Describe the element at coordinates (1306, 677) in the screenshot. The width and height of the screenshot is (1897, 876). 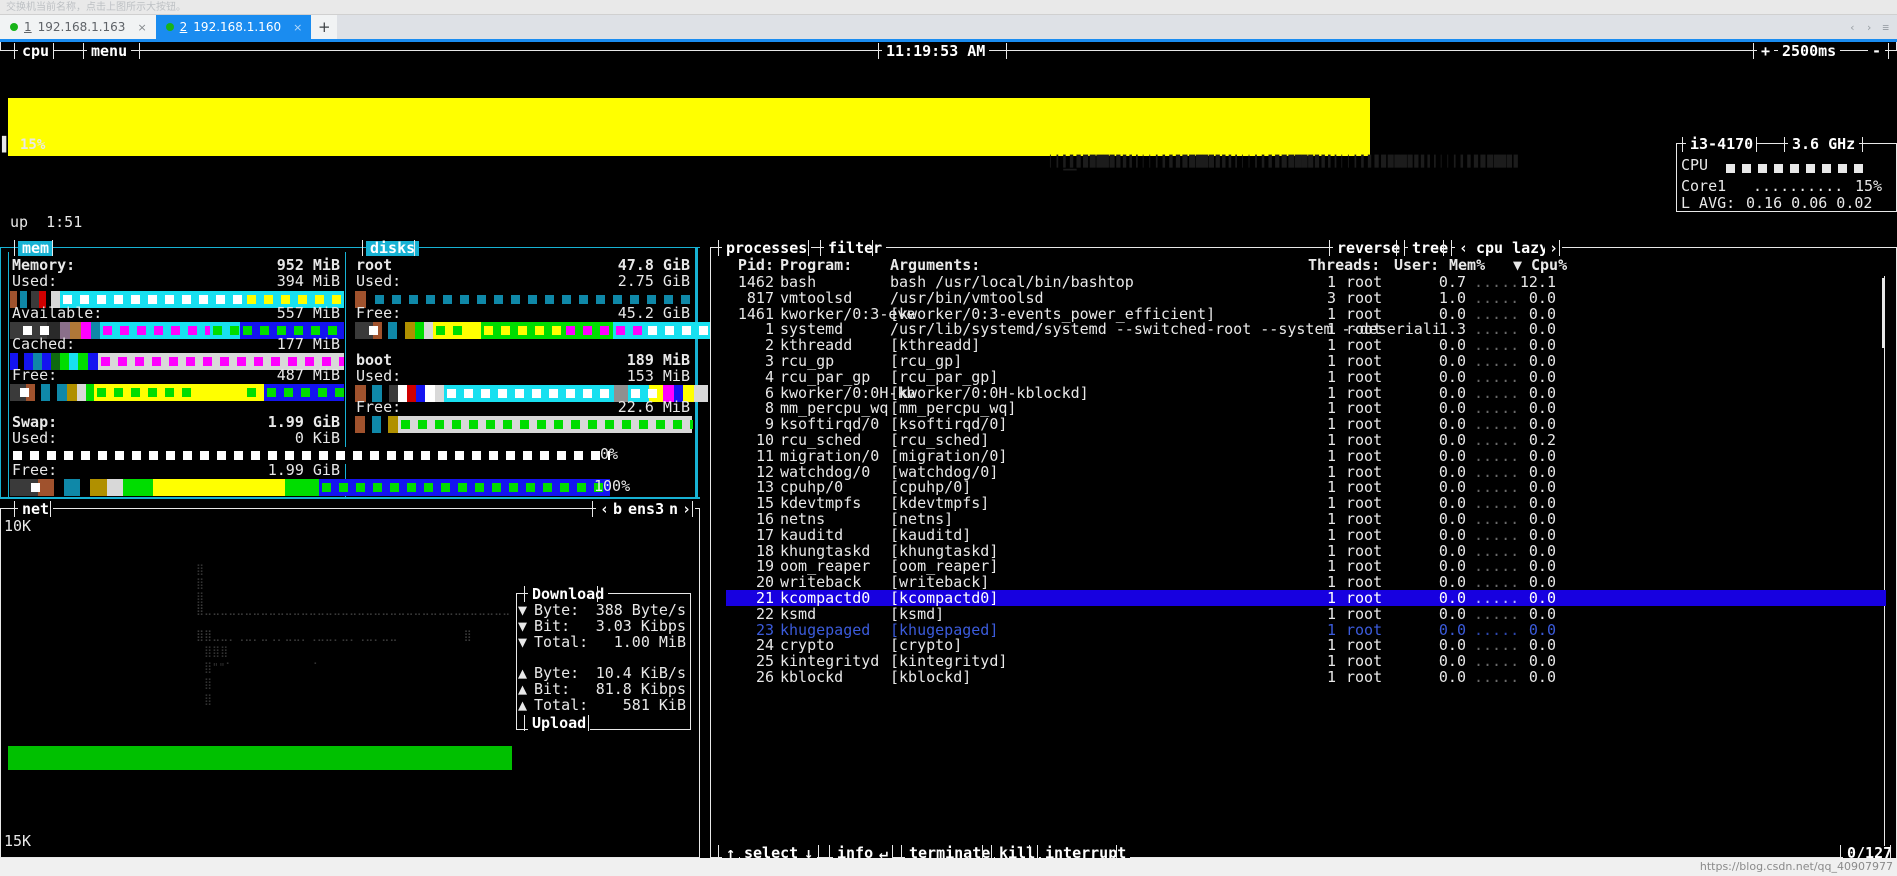
I see `table-row: 26 kblockd [kblockd] 1 root 0.0..... 0.0` at that location.